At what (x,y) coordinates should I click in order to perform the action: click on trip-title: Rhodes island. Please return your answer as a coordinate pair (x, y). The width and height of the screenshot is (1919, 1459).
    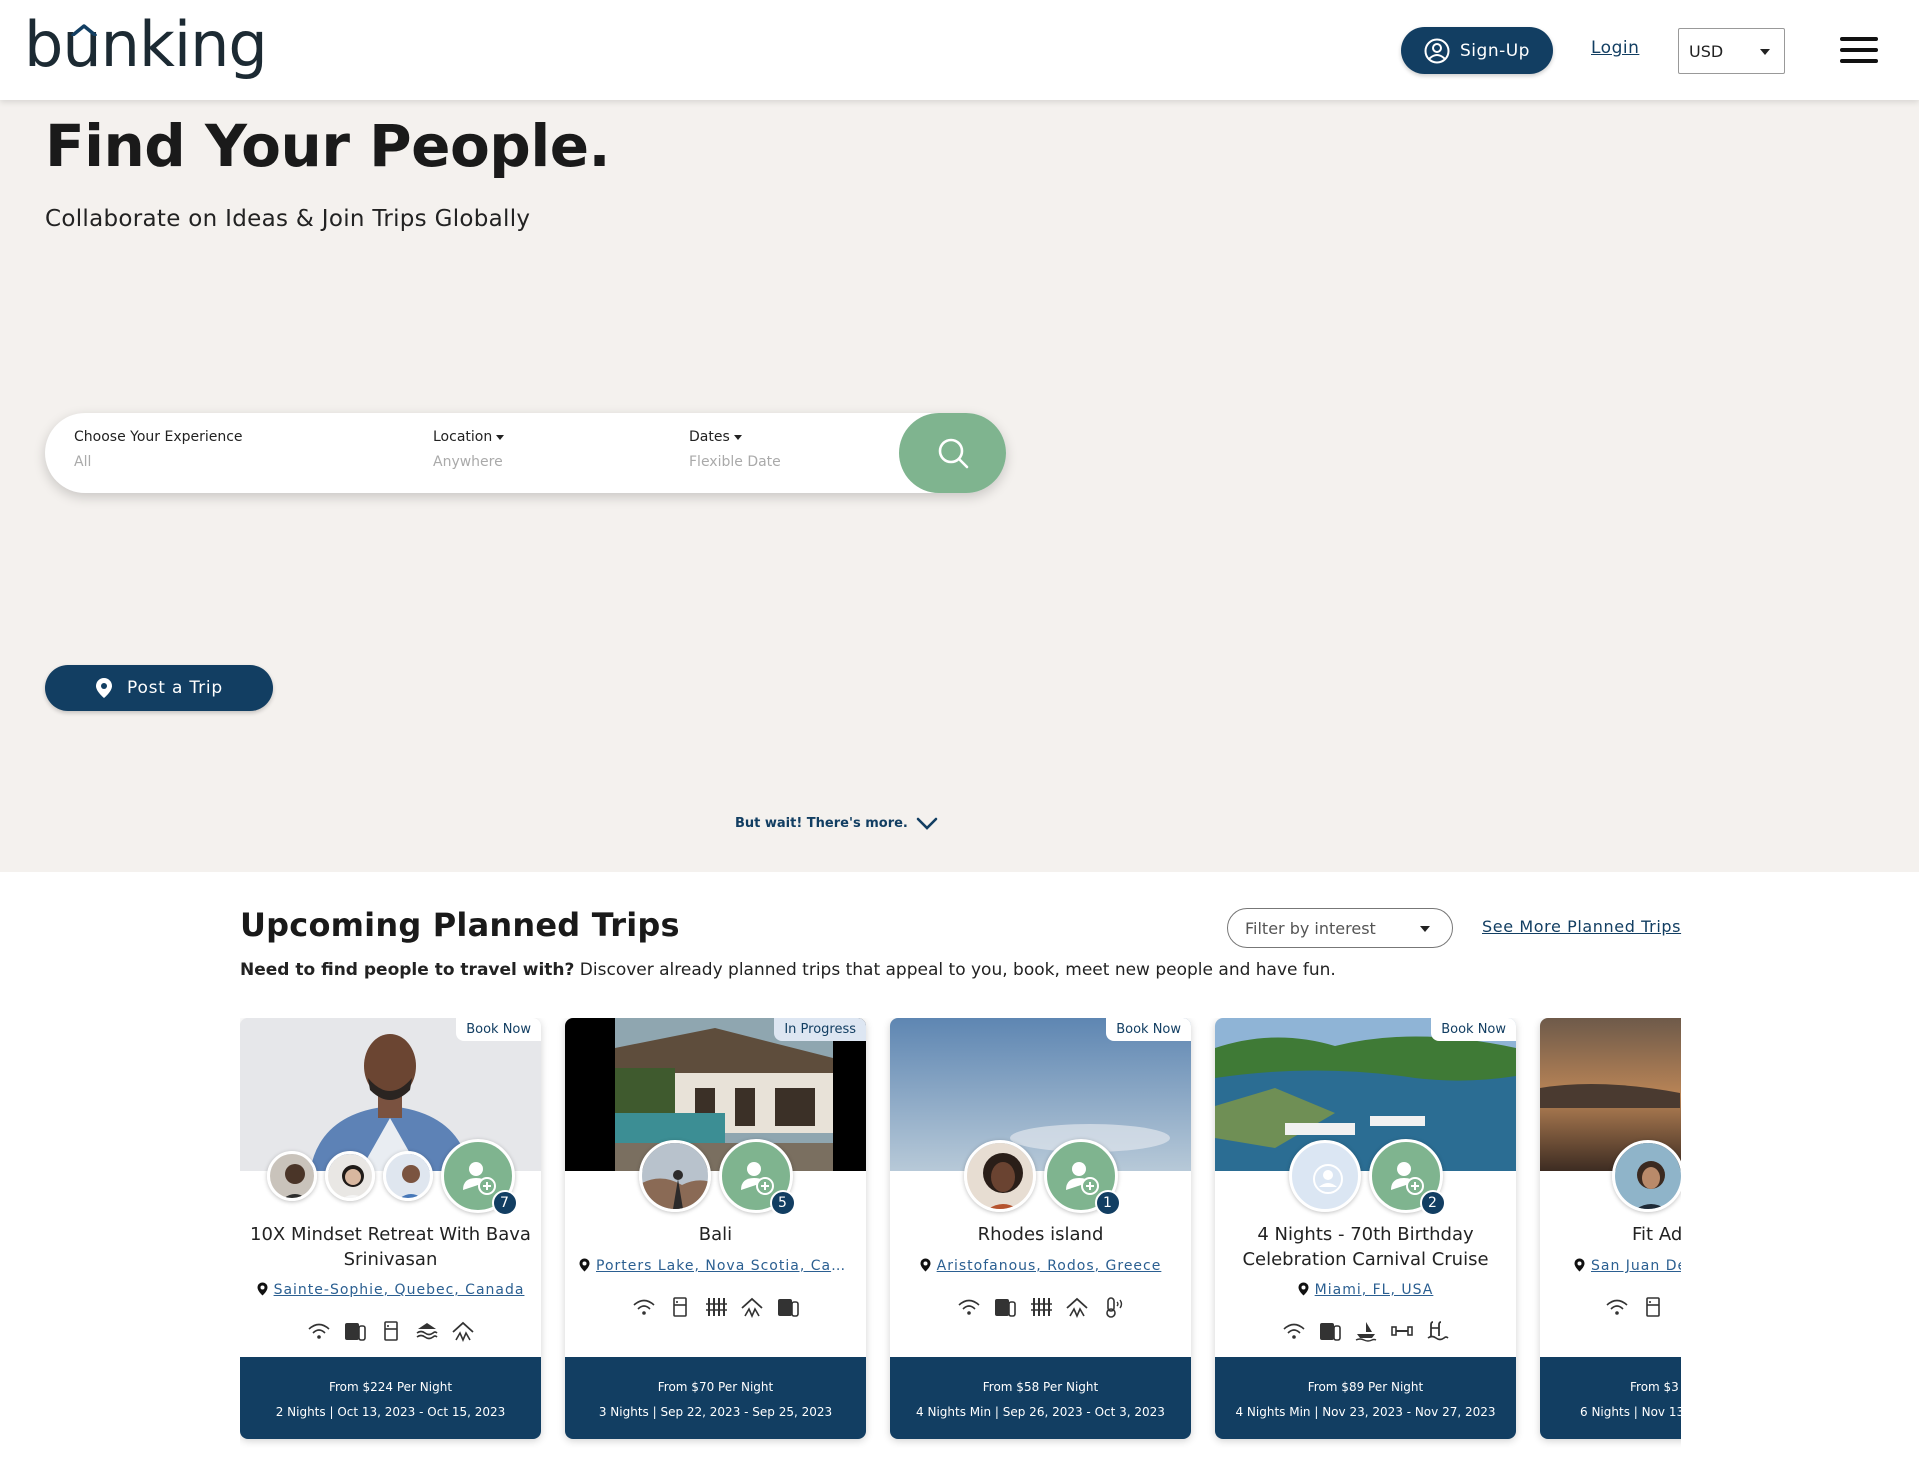
    Looking at the image, I should click on (1040, 1234).